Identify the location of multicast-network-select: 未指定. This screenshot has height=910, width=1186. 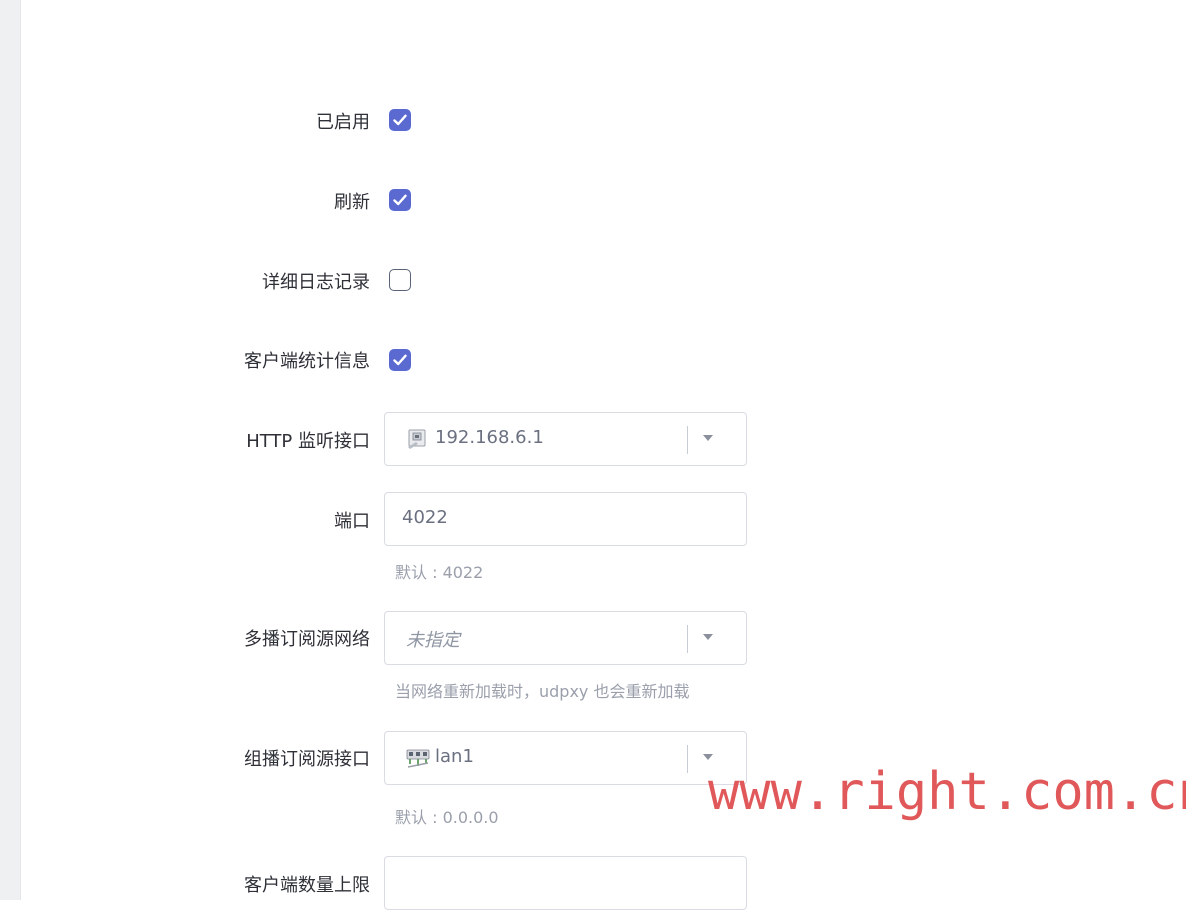
(565, 638).